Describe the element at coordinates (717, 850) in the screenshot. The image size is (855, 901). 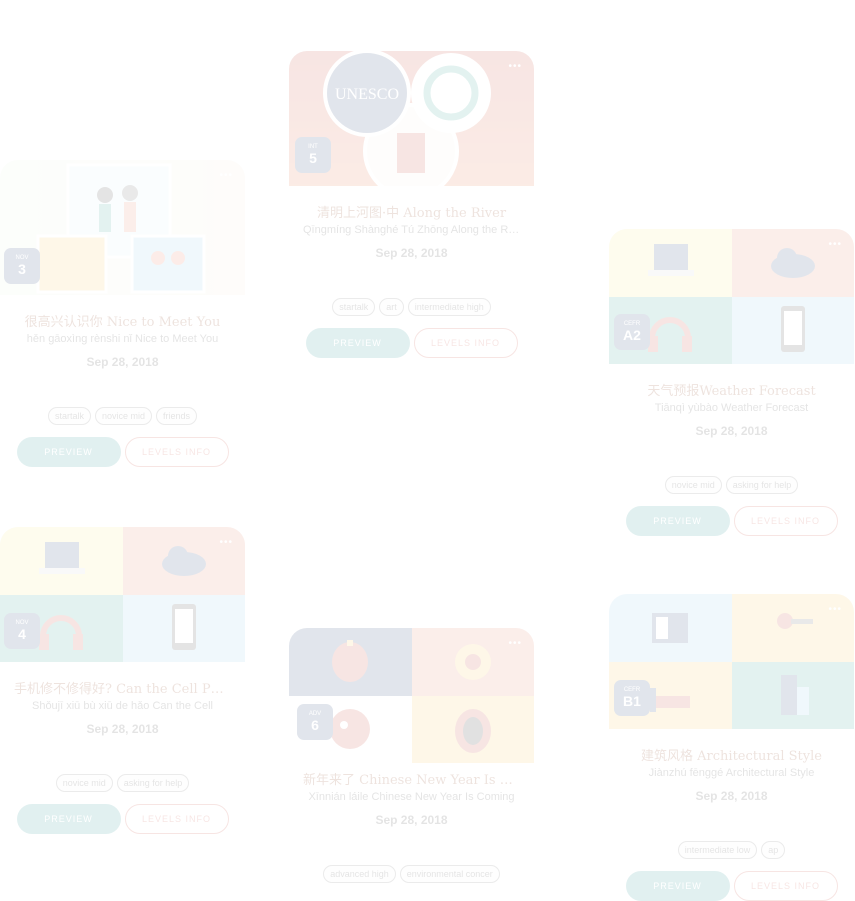
I see `tag: intermediate low` at that location.